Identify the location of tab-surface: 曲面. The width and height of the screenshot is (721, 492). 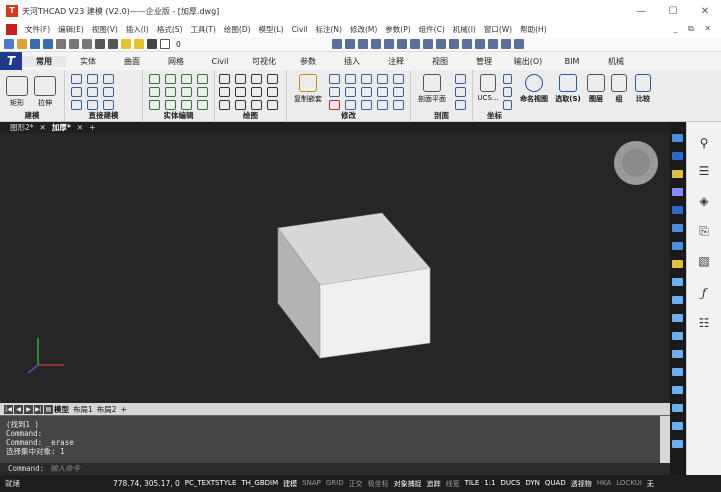
(132, 61).